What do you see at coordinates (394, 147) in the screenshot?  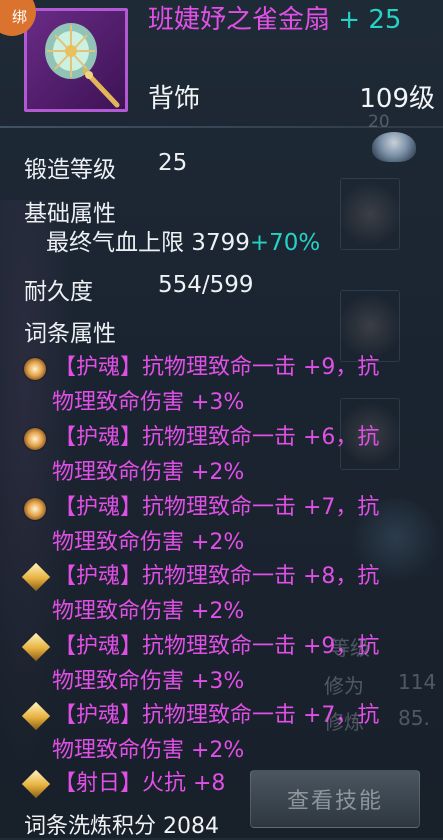 I see `yin-yang-ornament` at bounding box center [394, 147].